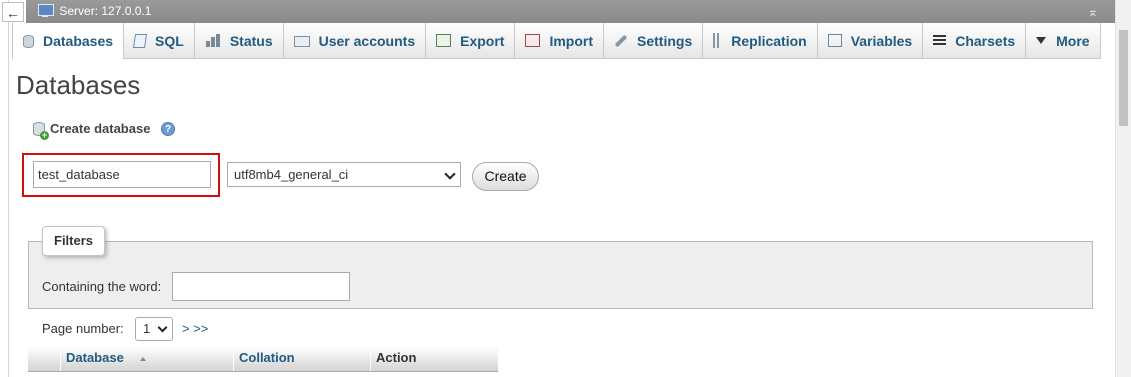 The width and height of the screenshot is (1131, 377). I want to click on export-icon, so click(444, 40).